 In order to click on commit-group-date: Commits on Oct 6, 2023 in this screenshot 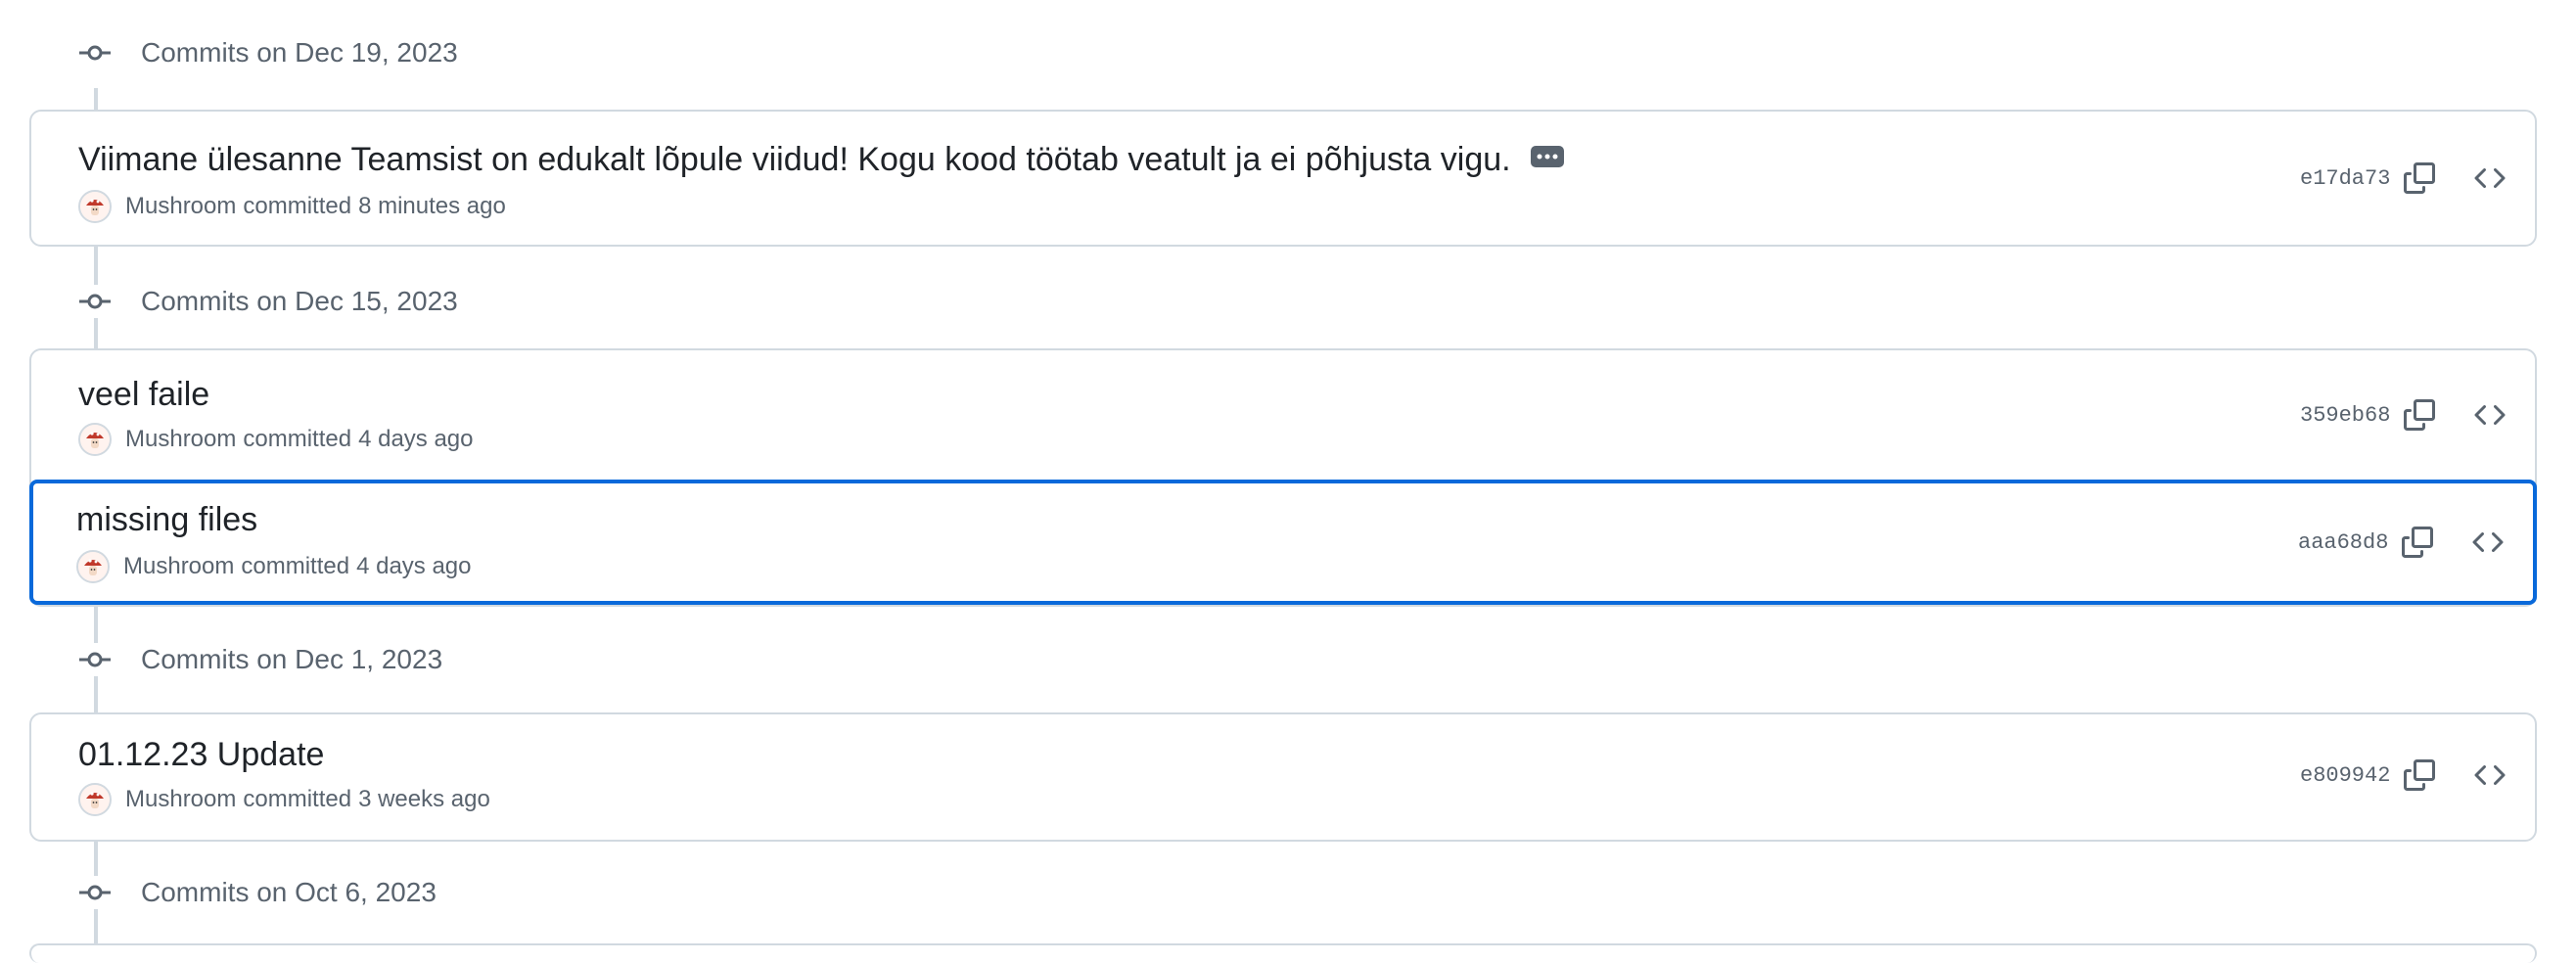, I will do `click(289, 892)`.